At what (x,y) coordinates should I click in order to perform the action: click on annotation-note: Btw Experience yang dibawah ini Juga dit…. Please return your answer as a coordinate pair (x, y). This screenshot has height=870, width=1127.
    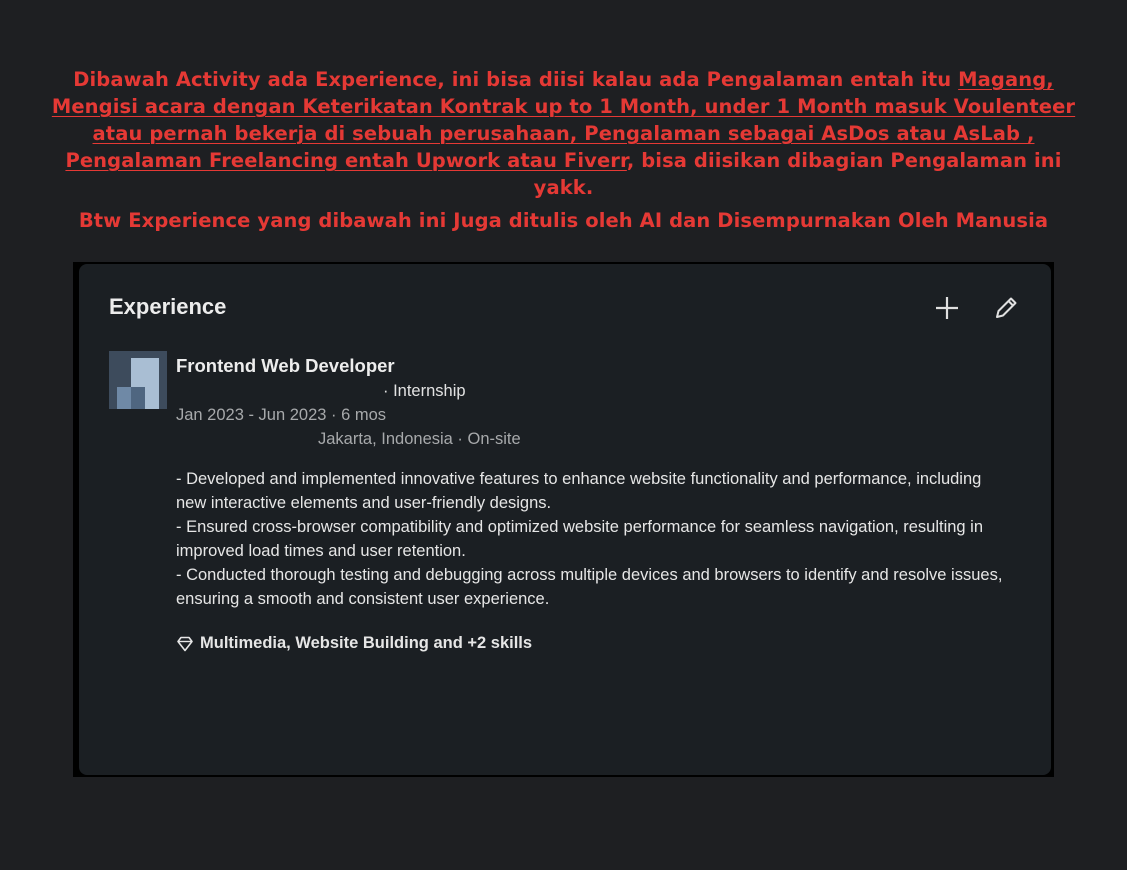
    Looking at the image, I should click on (563, 220).